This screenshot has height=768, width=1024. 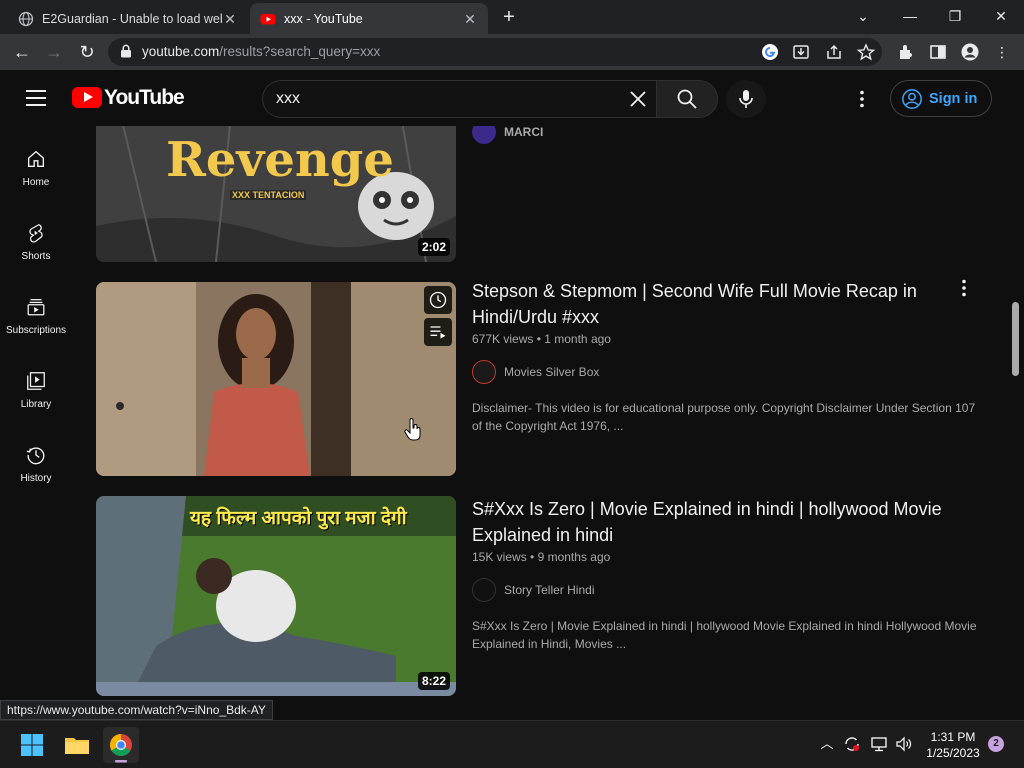 What do you see at coordinates (910, 16) in the screenshot?
I see `minimize-button: —` at bounding box center [910, 16].